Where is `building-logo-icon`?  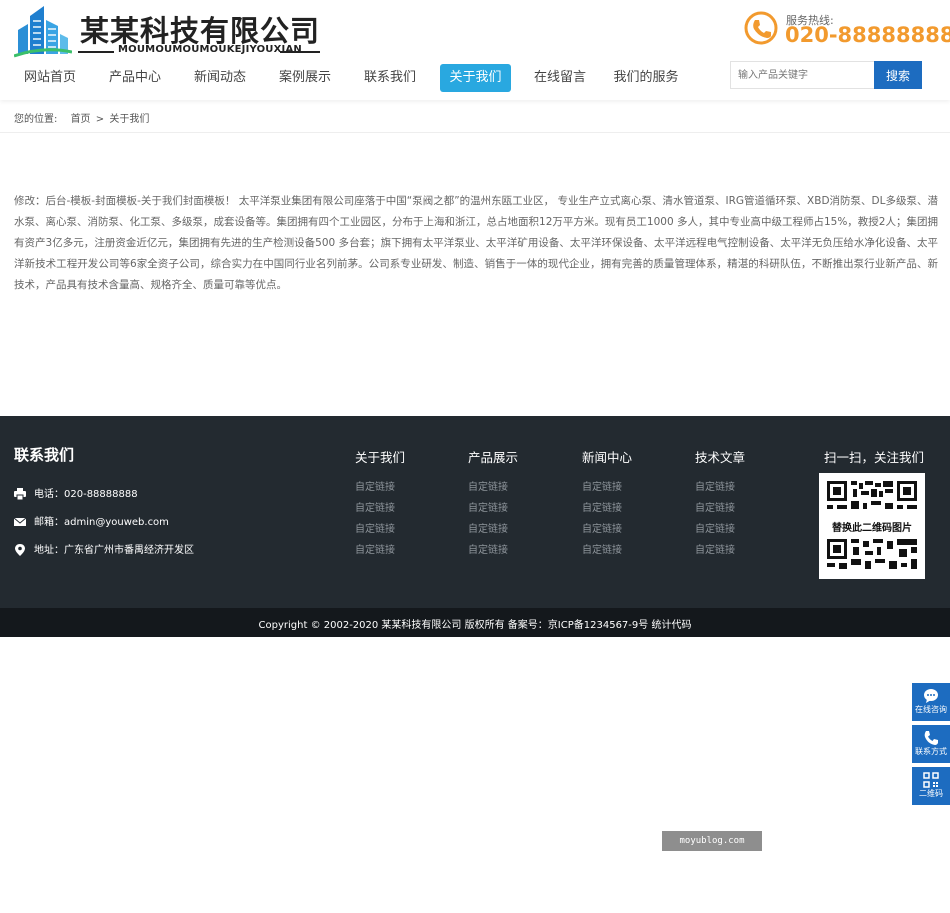
building-logo-icon is located at coordinates (43, 32).